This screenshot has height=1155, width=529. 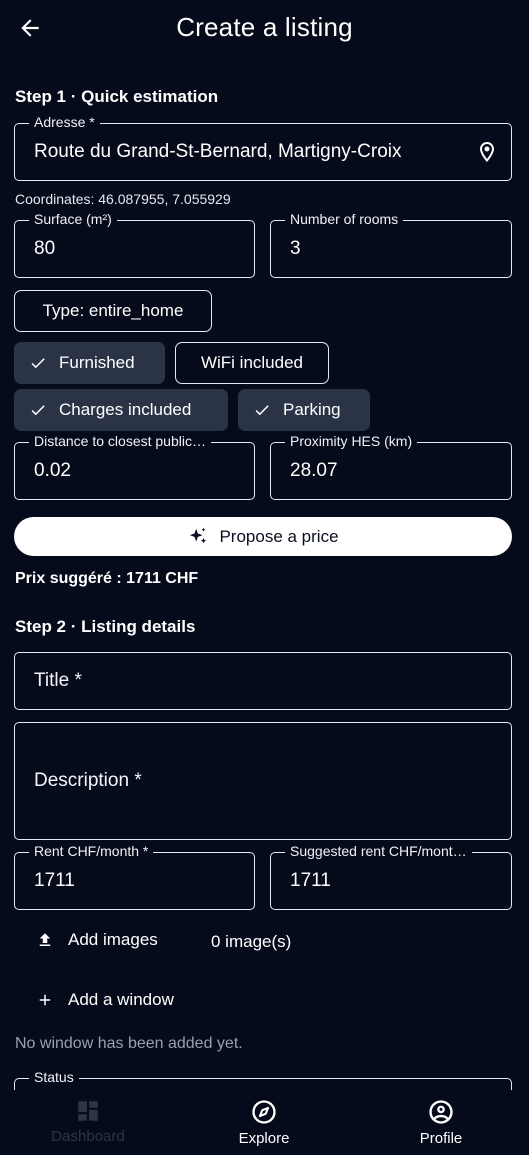 I want to click on description-placeholder: Description *, so click(x=88, y=780).